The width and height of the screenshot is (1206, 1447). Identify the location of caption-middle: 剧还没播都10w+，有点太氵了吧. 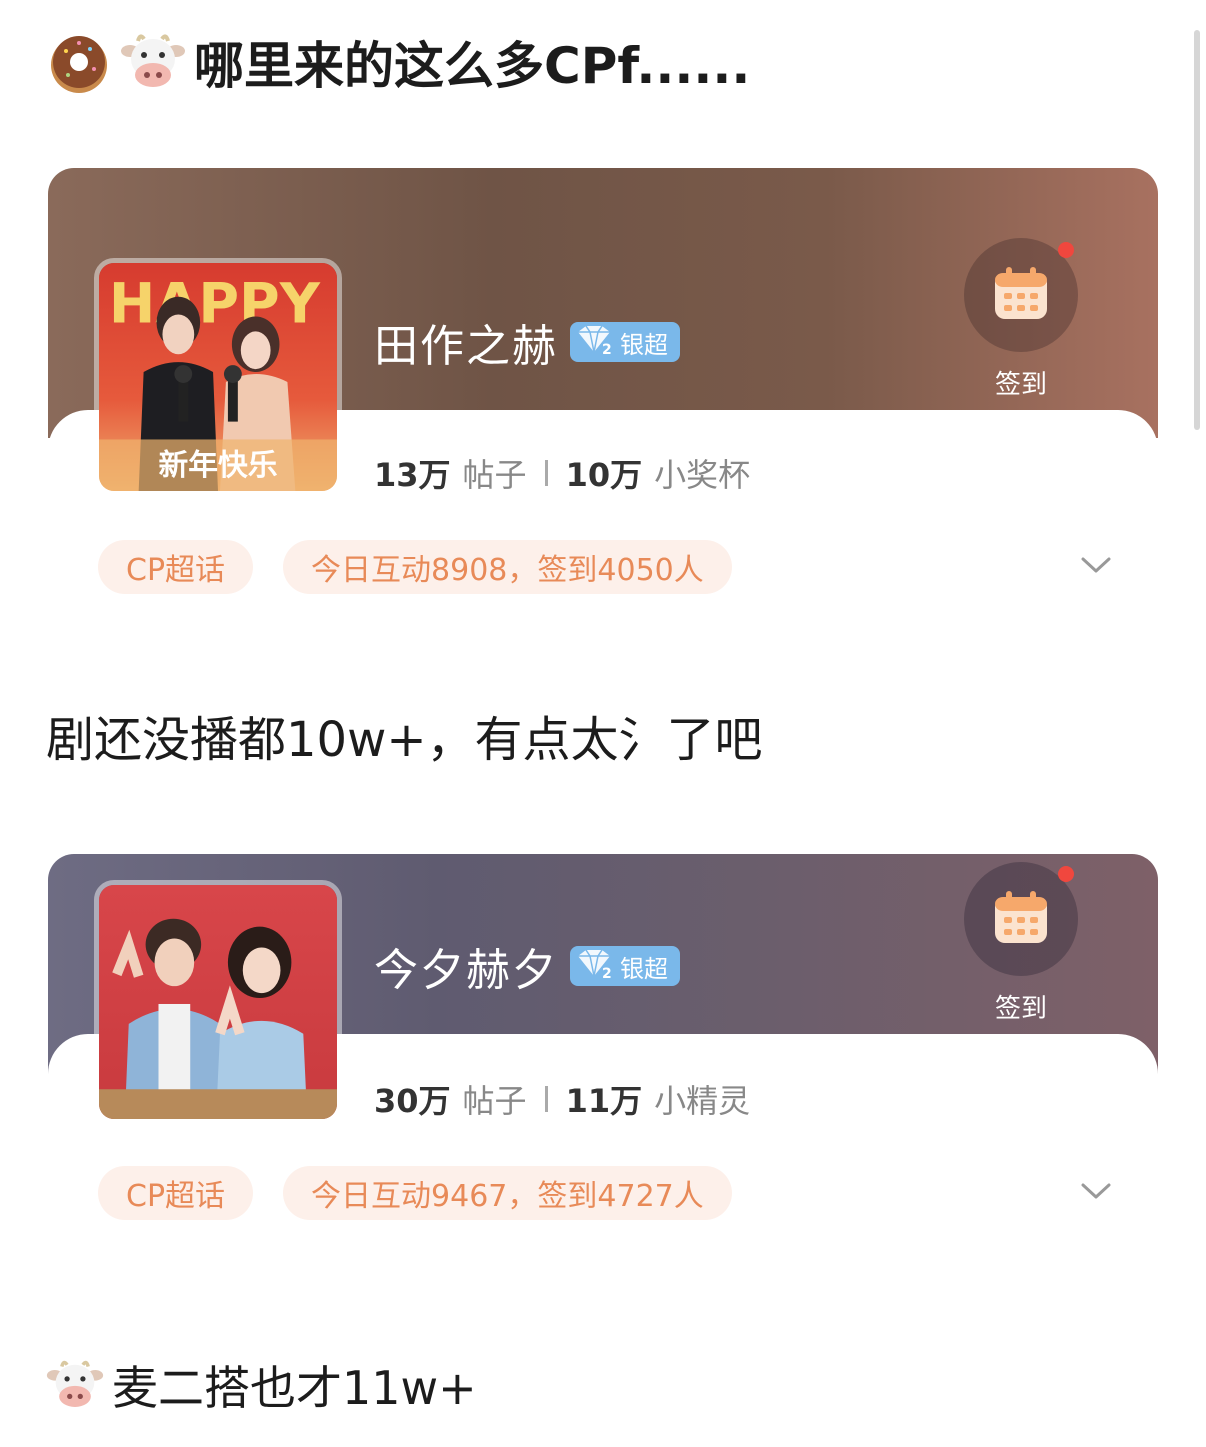
(404, 735).